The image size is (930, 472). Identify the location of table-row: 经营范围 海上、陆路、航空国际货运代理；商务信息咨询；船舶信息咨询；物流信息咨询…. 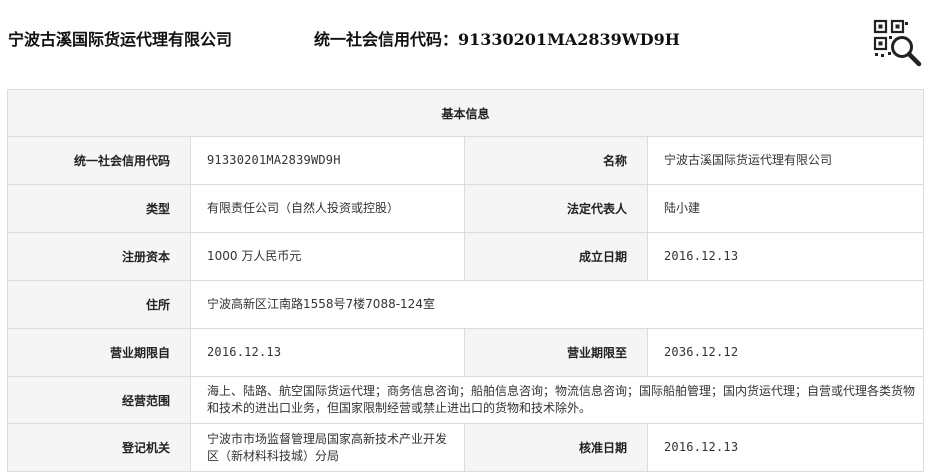
(466, 400).